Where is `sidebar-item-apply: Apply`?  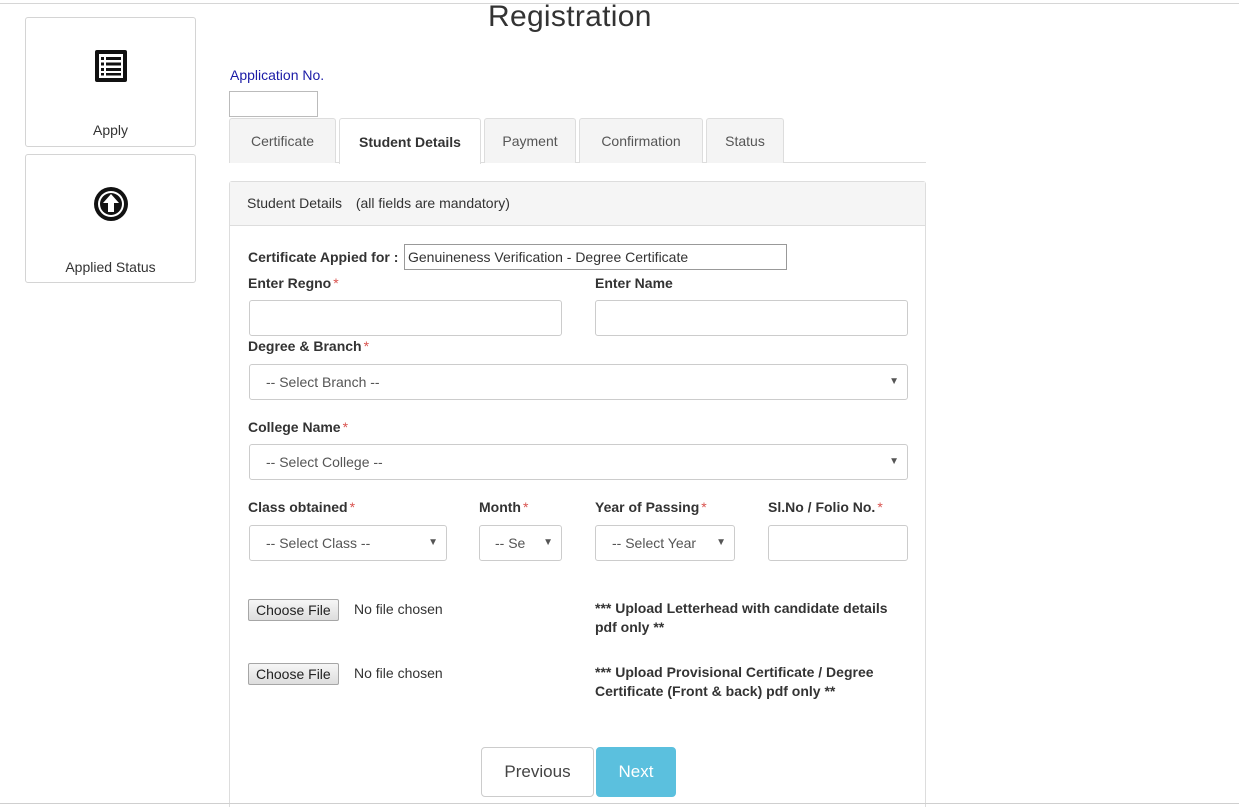 sidebar-item-apply: Apply is located at coordinates (110, 82).